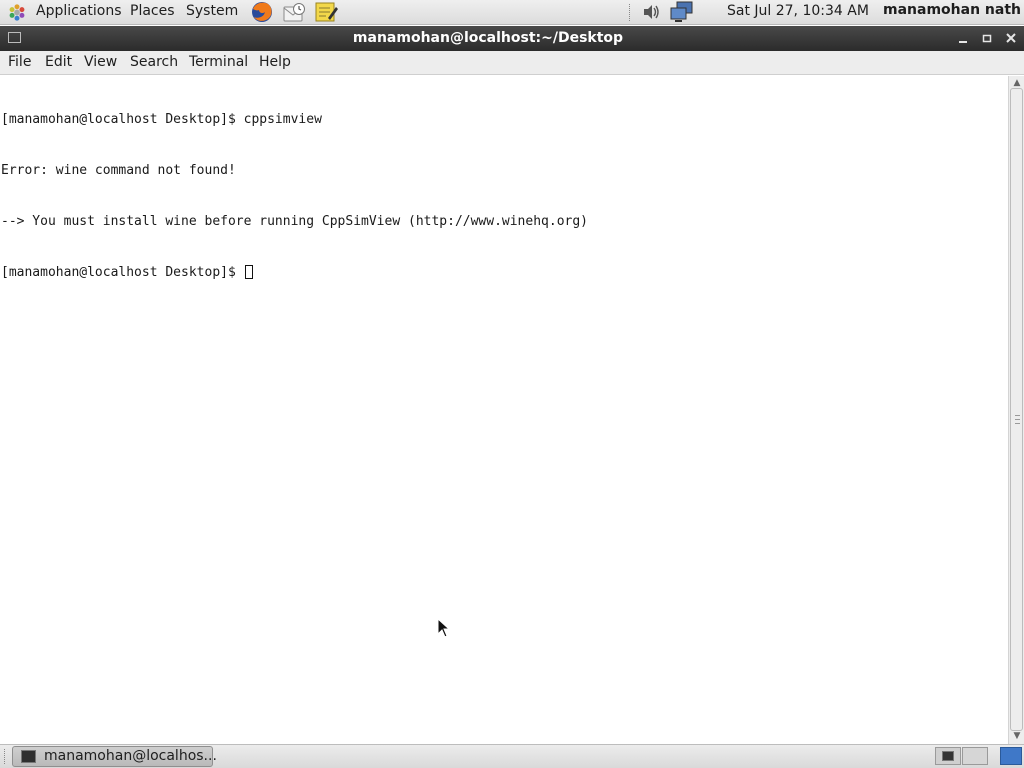  I want to click on help-menu: Help, so click(275, 62).